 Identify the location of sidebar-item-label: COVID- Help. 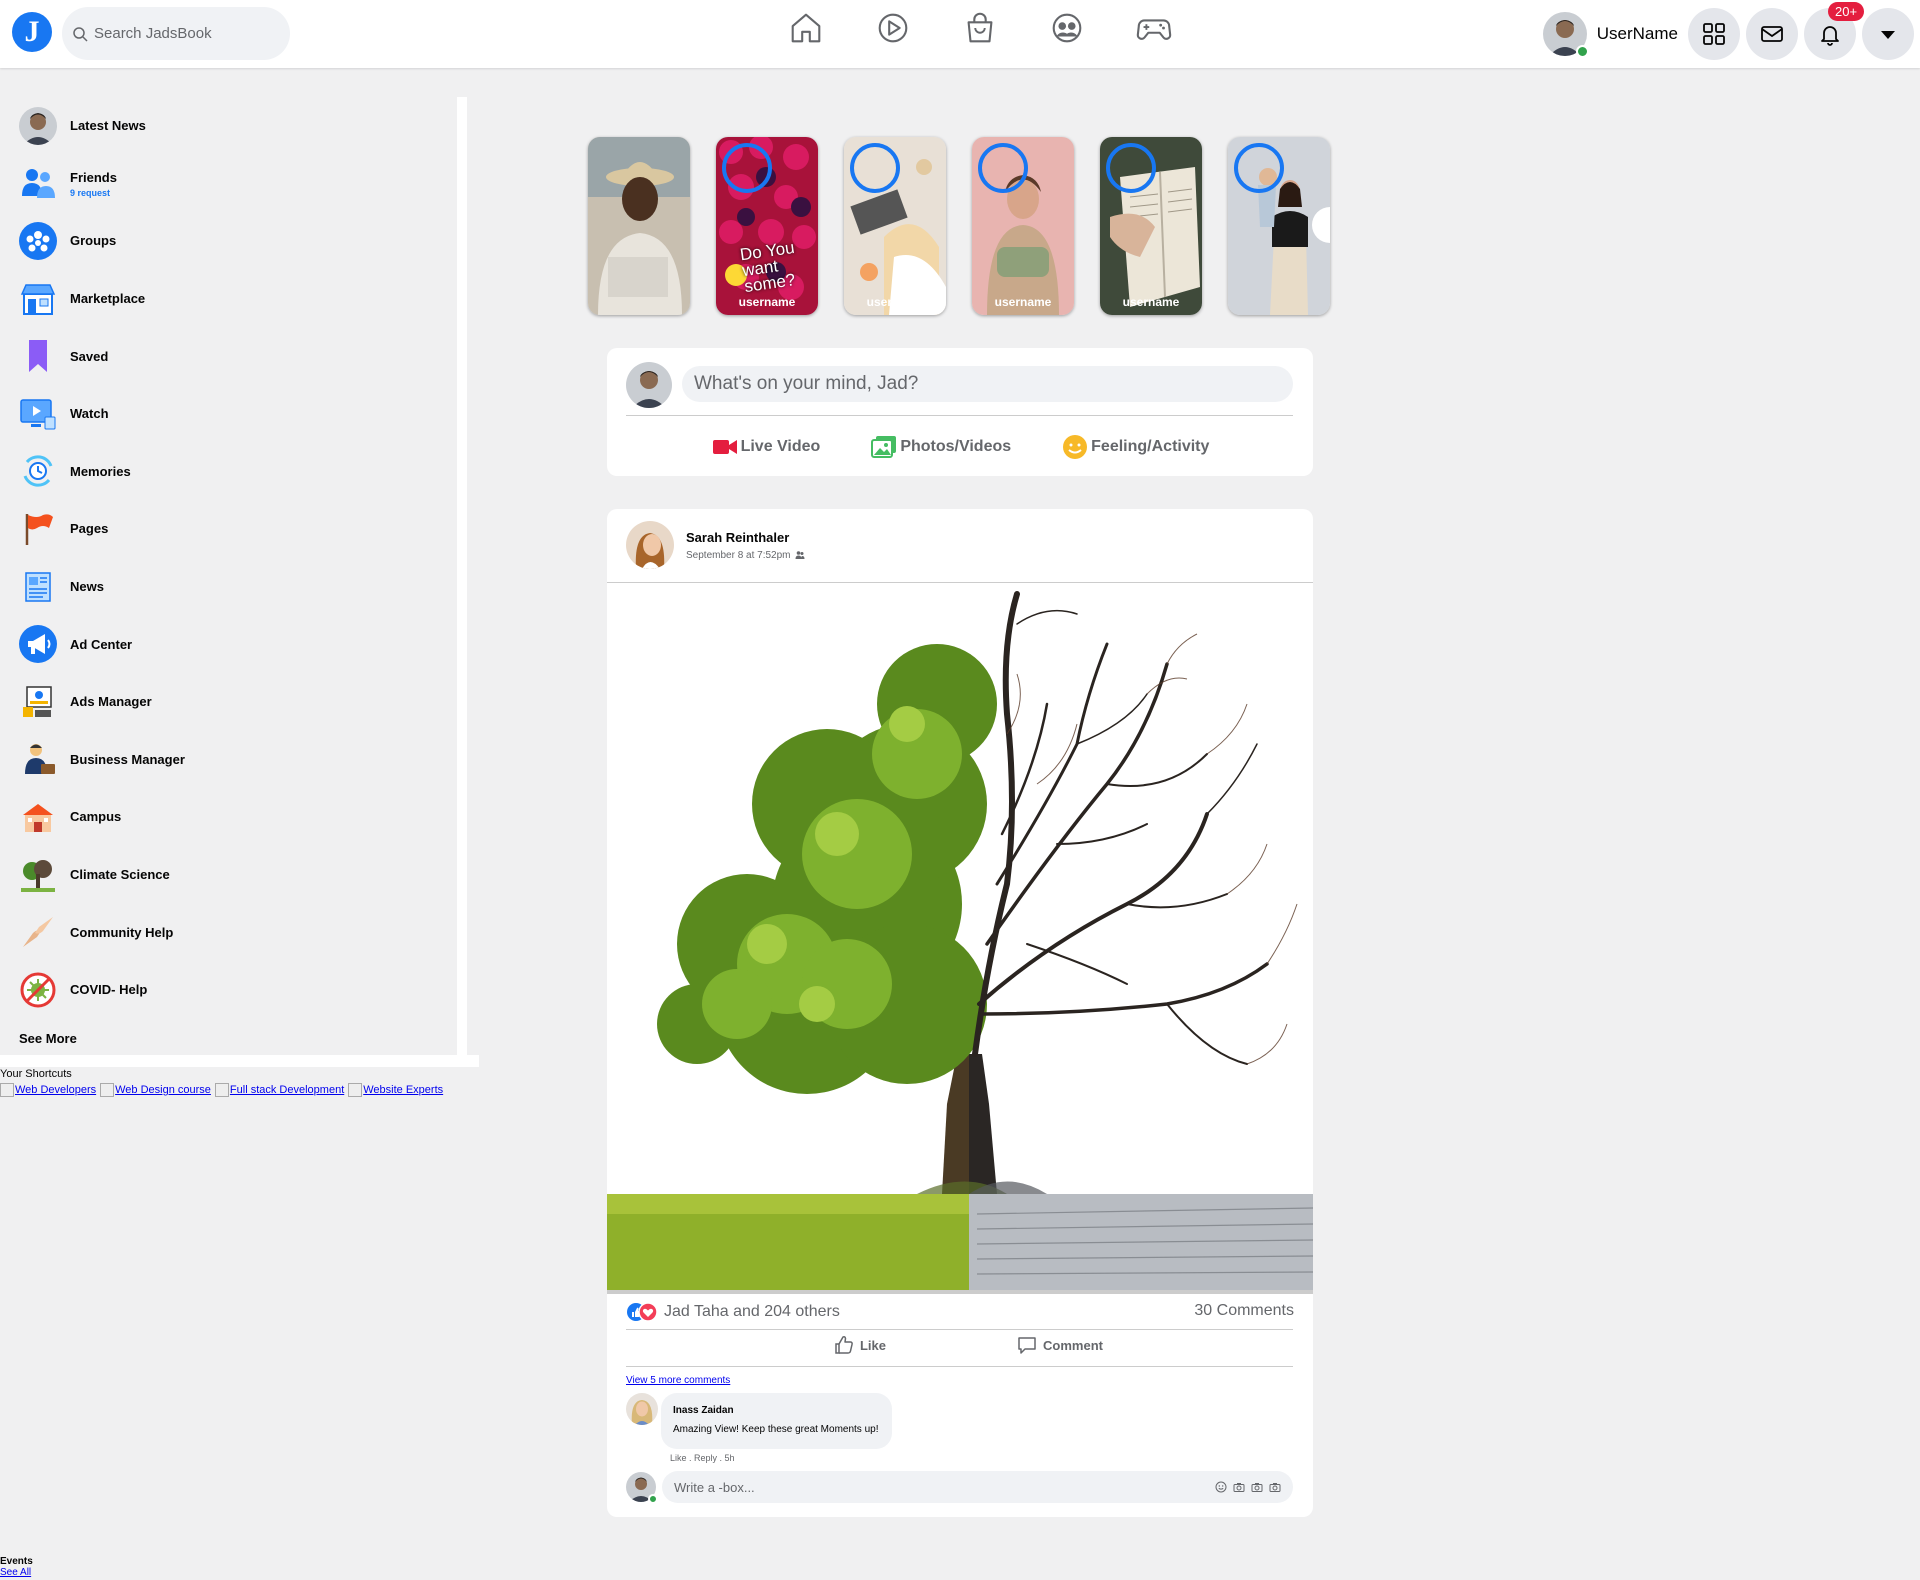
(109, 990).